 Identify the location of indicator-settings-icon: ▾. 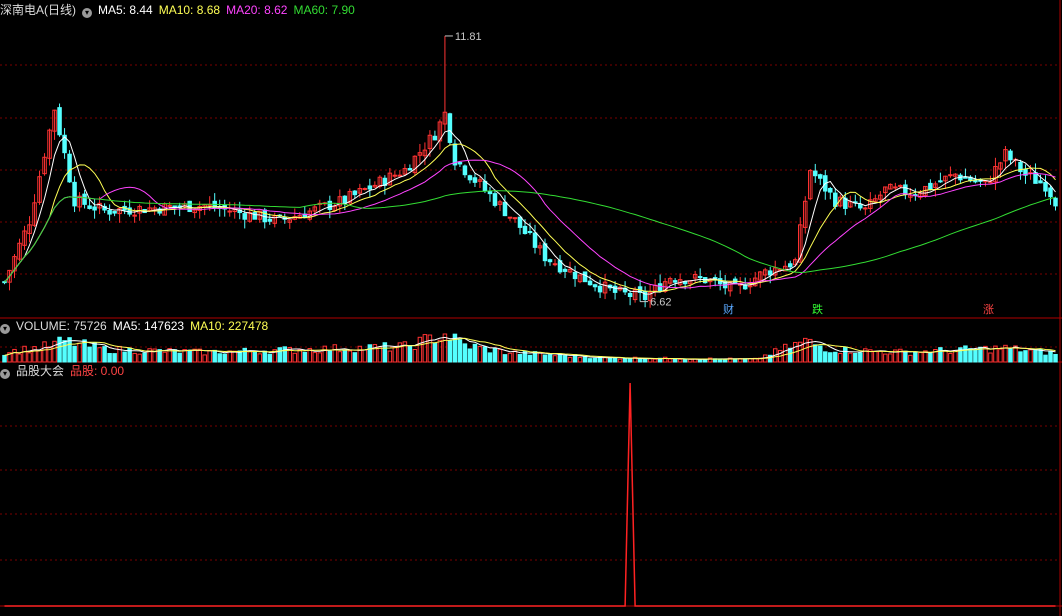
(5, 374).